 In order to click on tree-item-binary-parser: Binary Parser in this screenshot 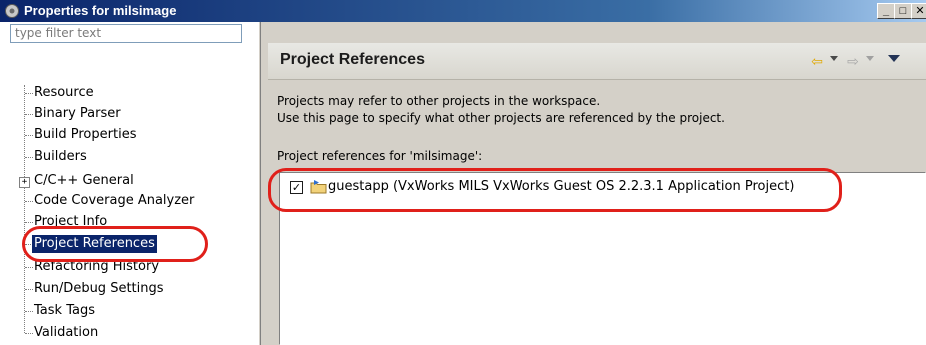, I will do `click(77, 114)`.